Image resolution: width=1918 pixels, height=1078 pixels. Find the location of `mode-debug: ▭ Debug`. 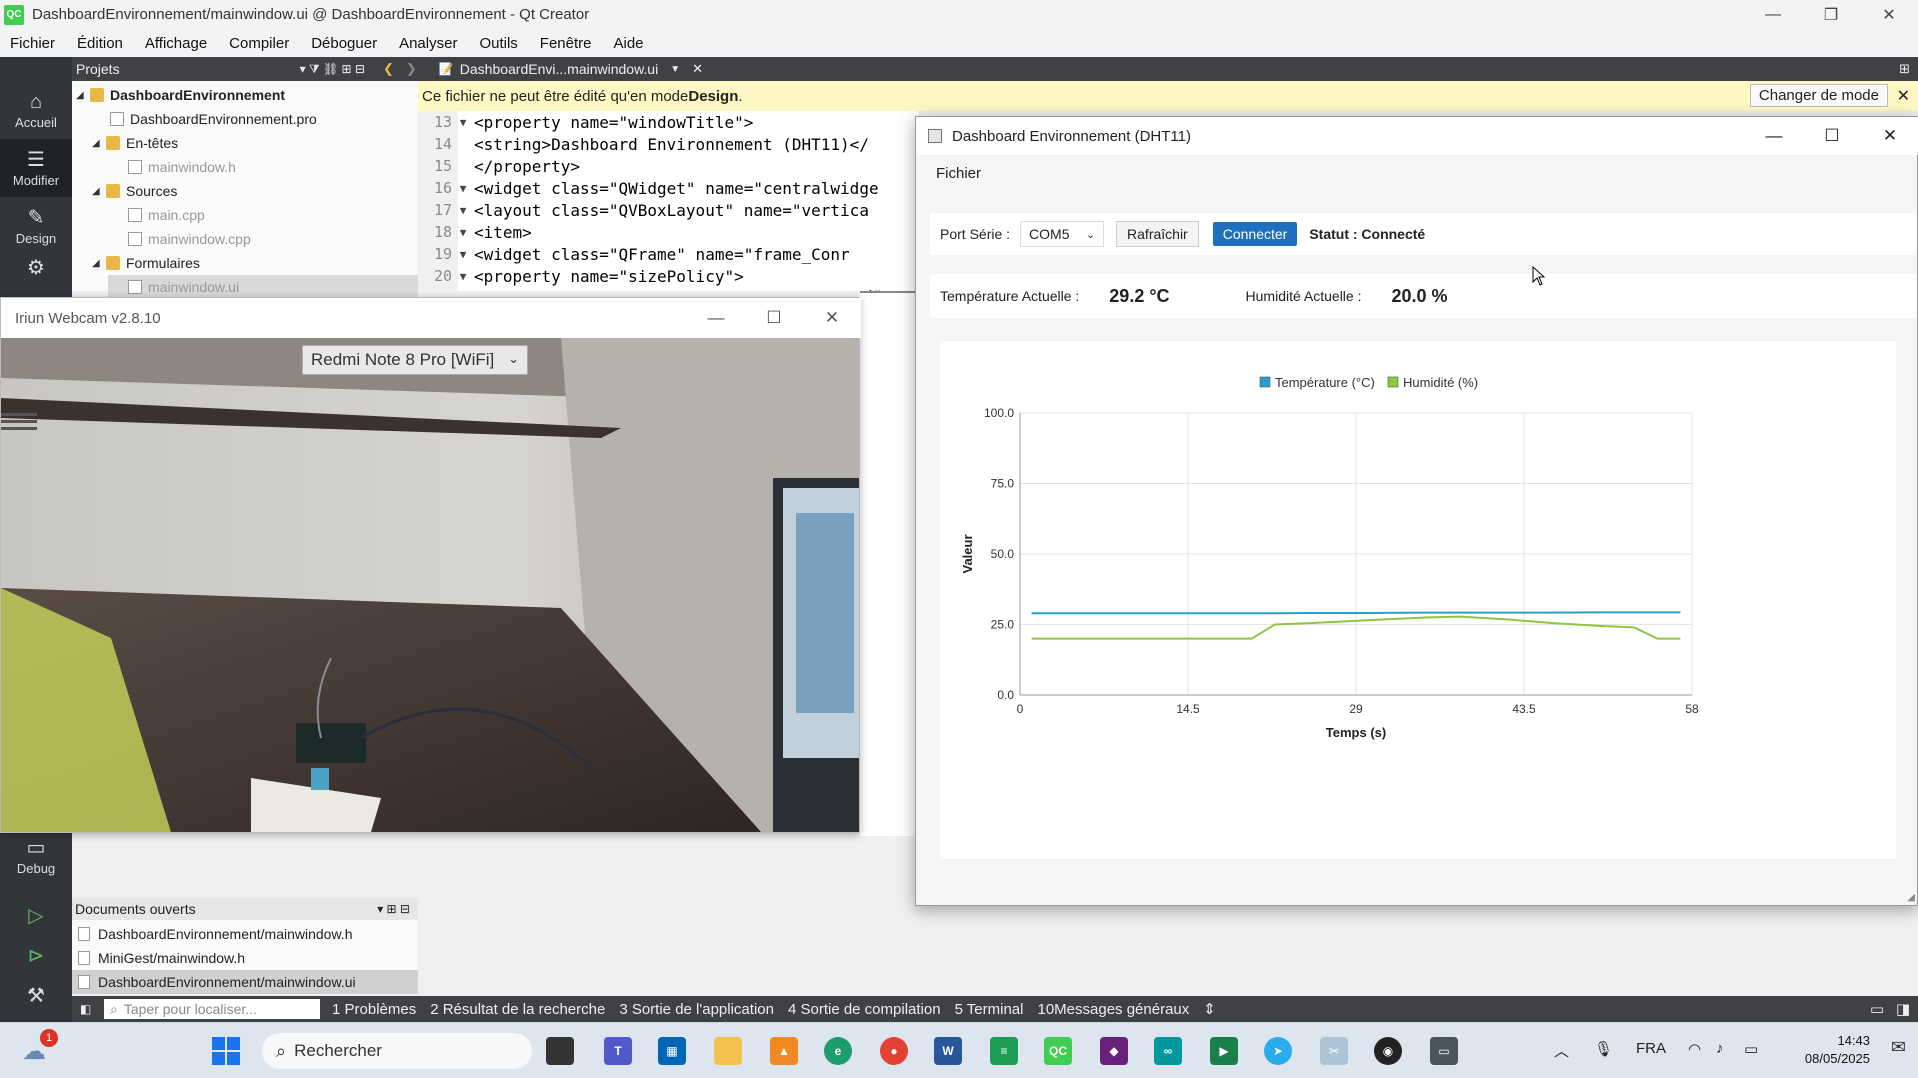

mode-debug: ▭ Debug is located at coordinates (36, 856).